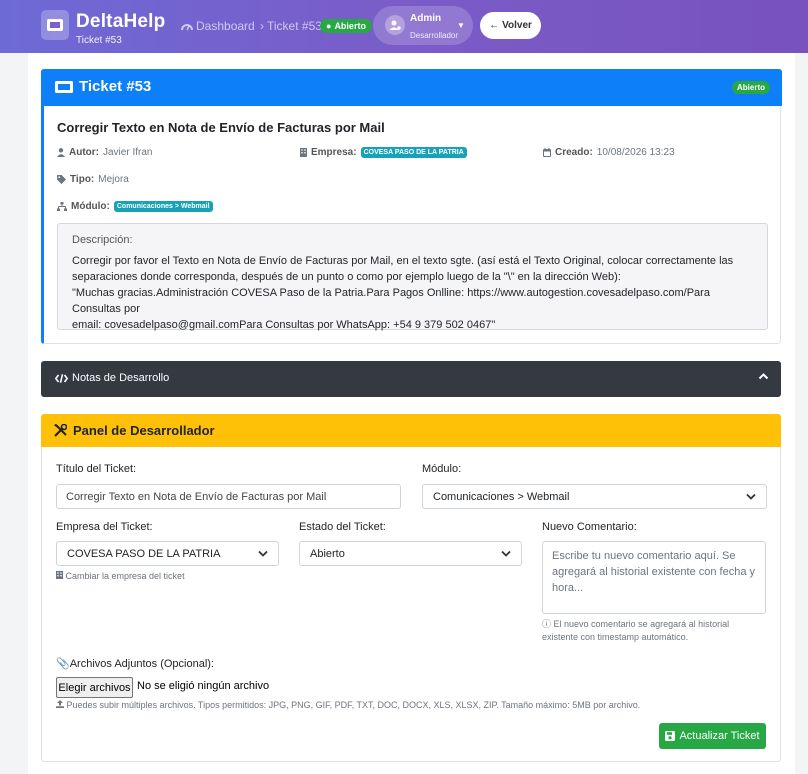 The width and height of the screenshot is (808, 774). I want to click on module-badge: Comunicaciones > Webmail, so click(163, 206).